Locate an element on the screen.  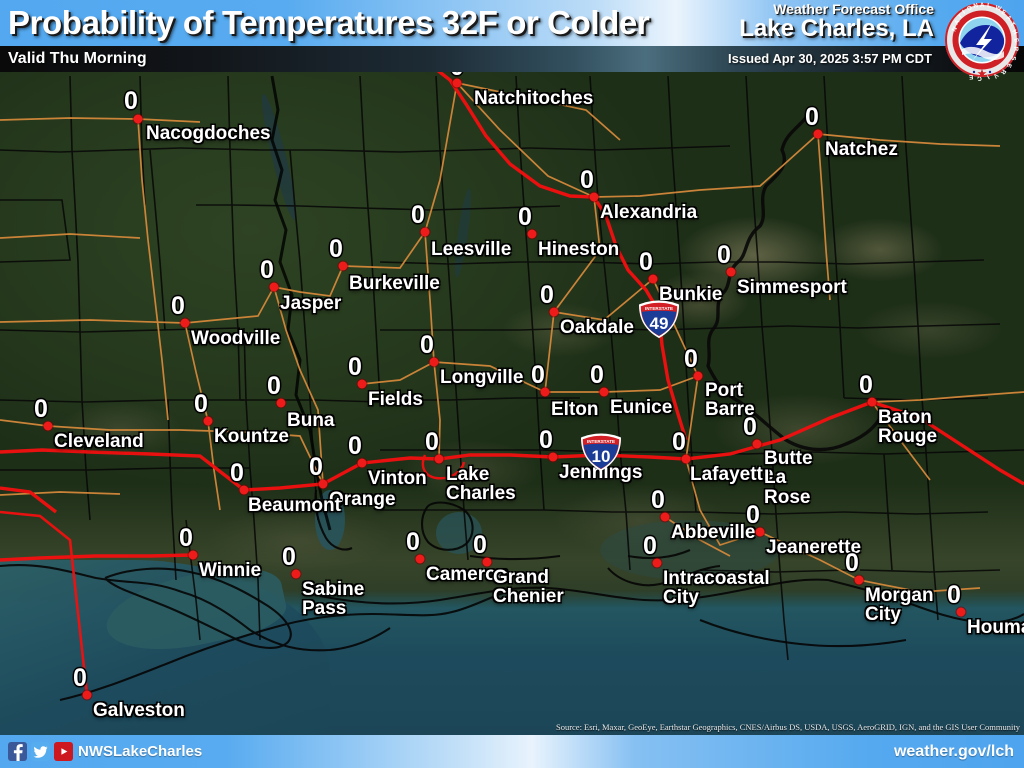
website-url: weather.gov/lch is located at coordinates (954, 751).